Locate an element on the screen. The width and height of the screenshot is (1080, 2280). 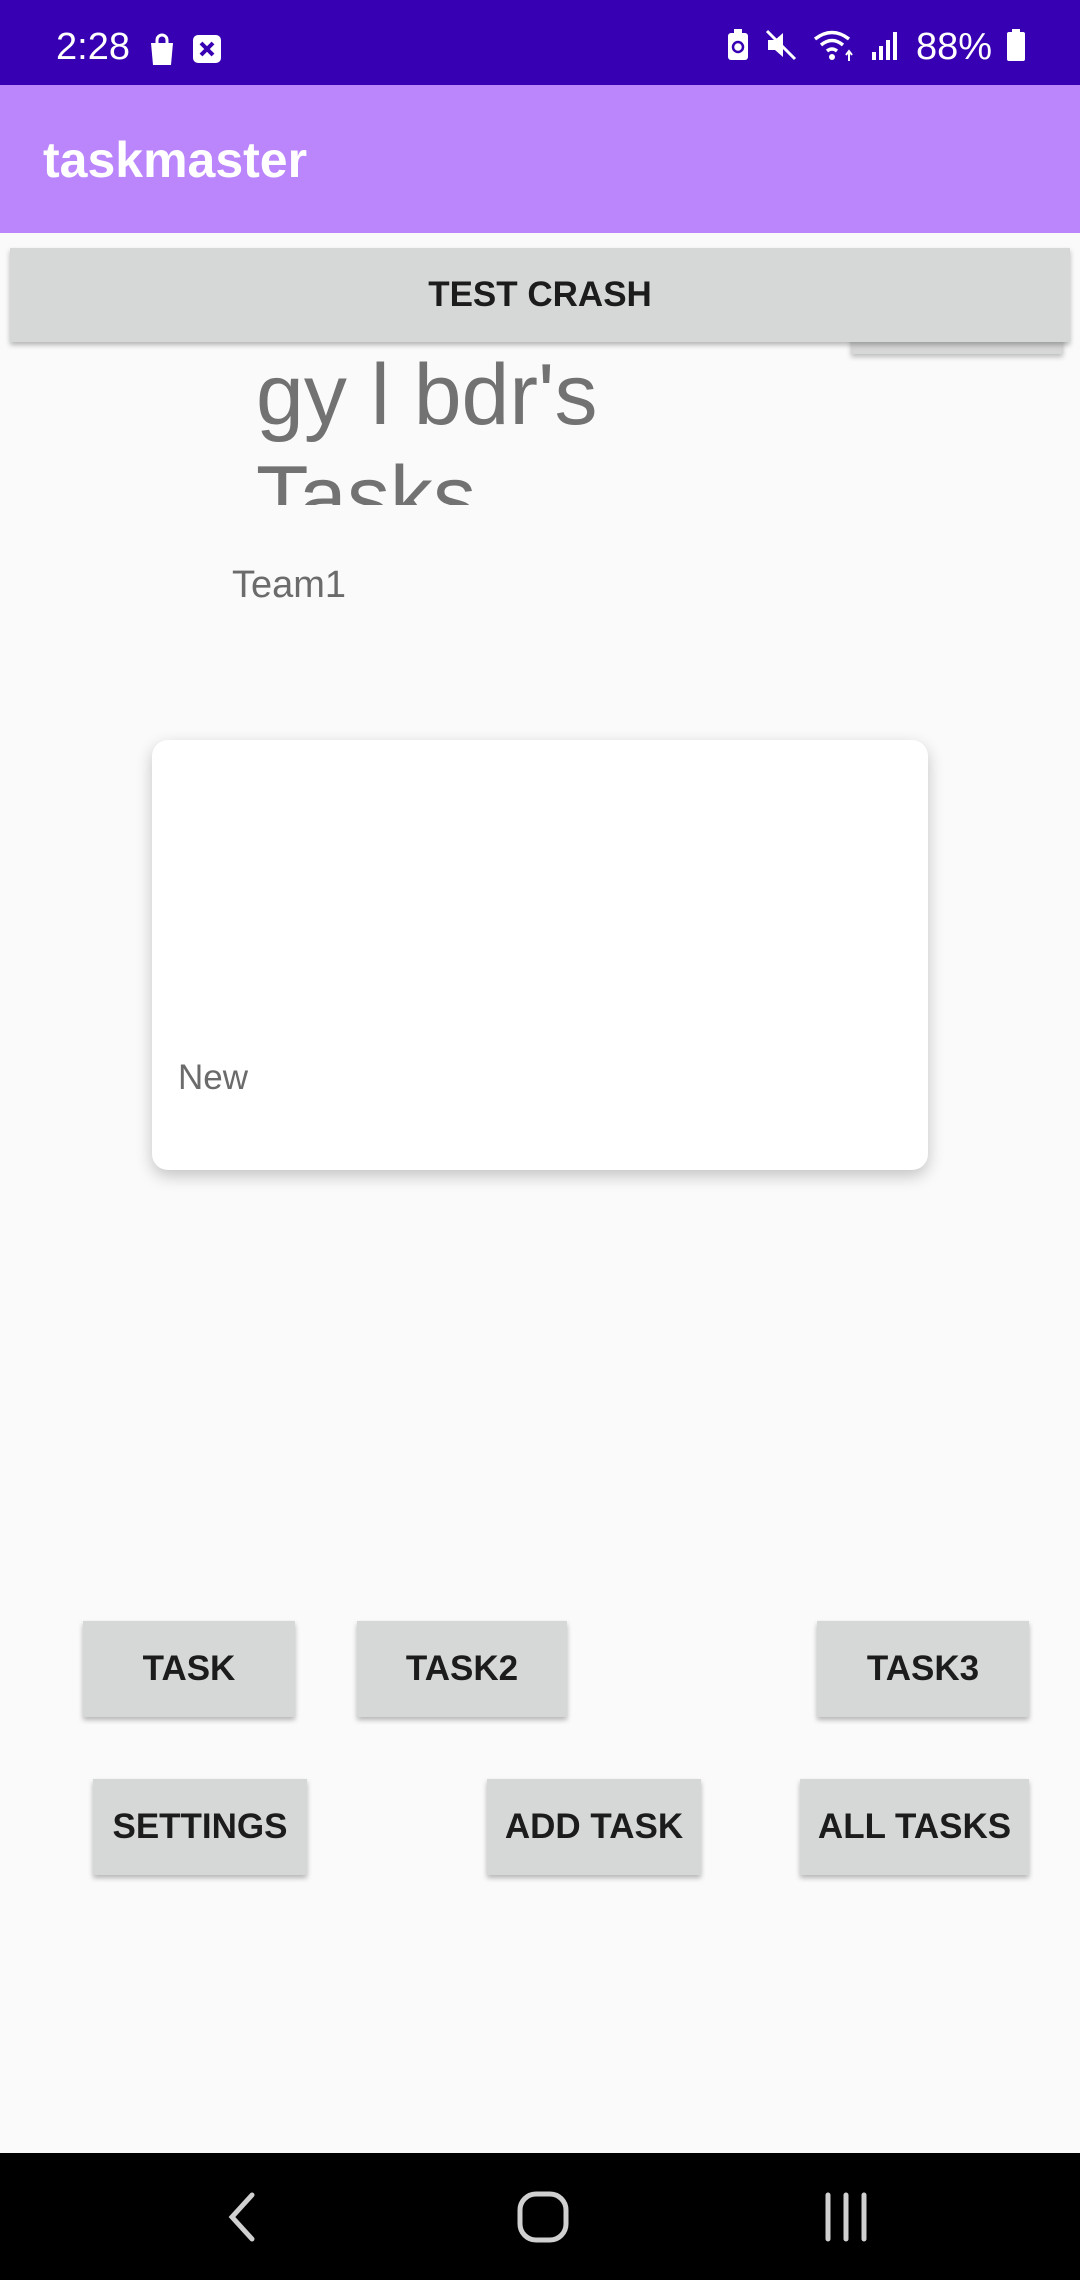
navigation-bar is located at coordinates (540, 2216).